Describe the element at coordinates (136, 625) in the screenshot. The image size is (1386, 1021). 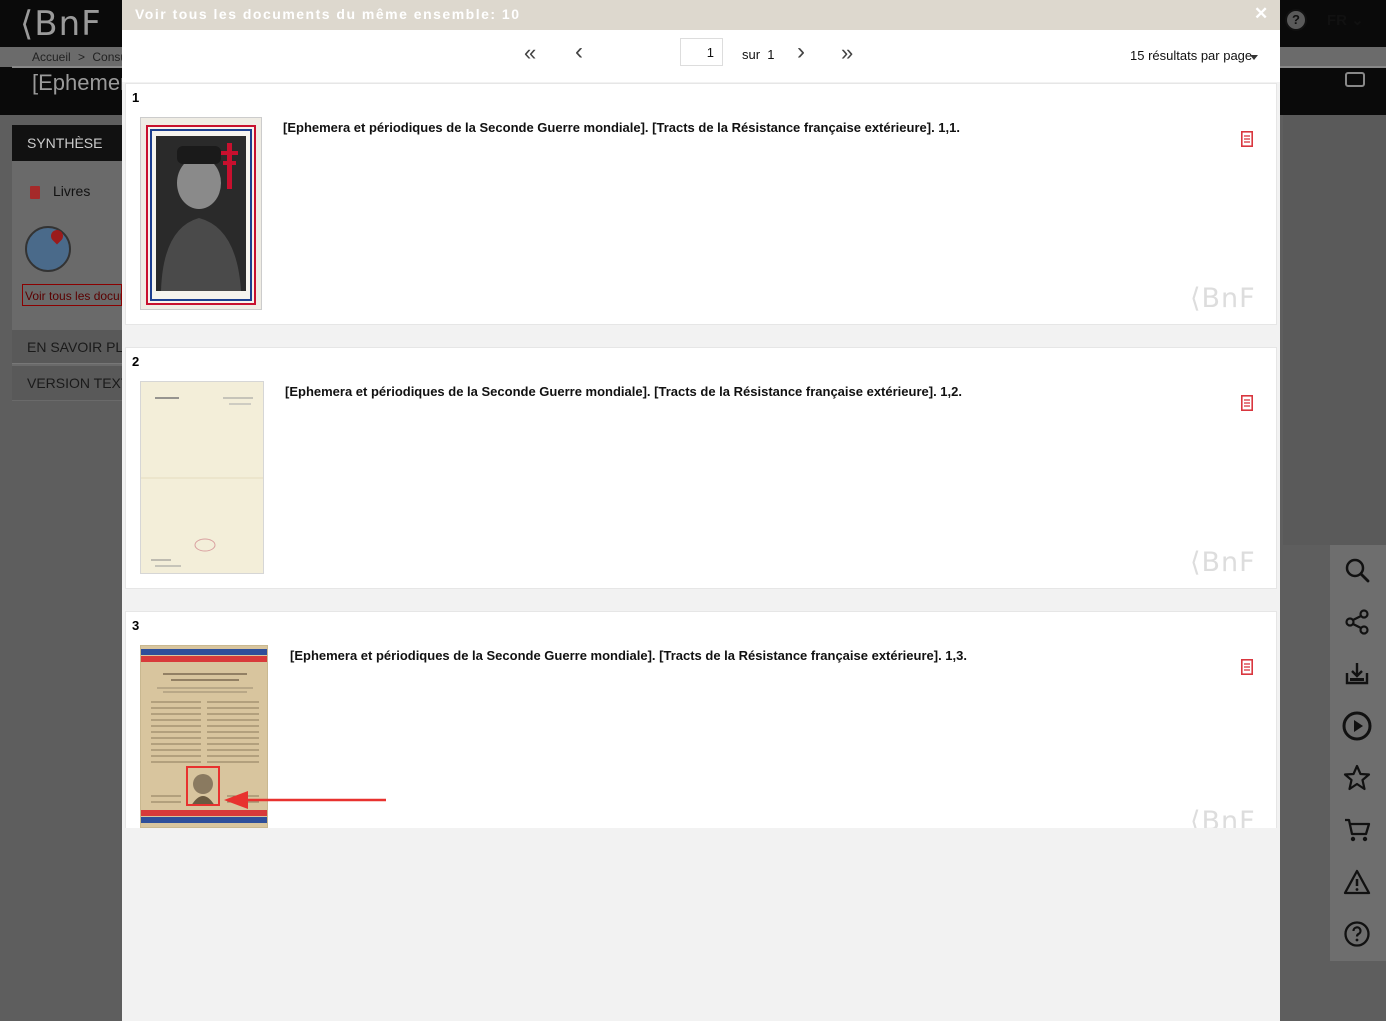
I see `result-number: 3` at that location.